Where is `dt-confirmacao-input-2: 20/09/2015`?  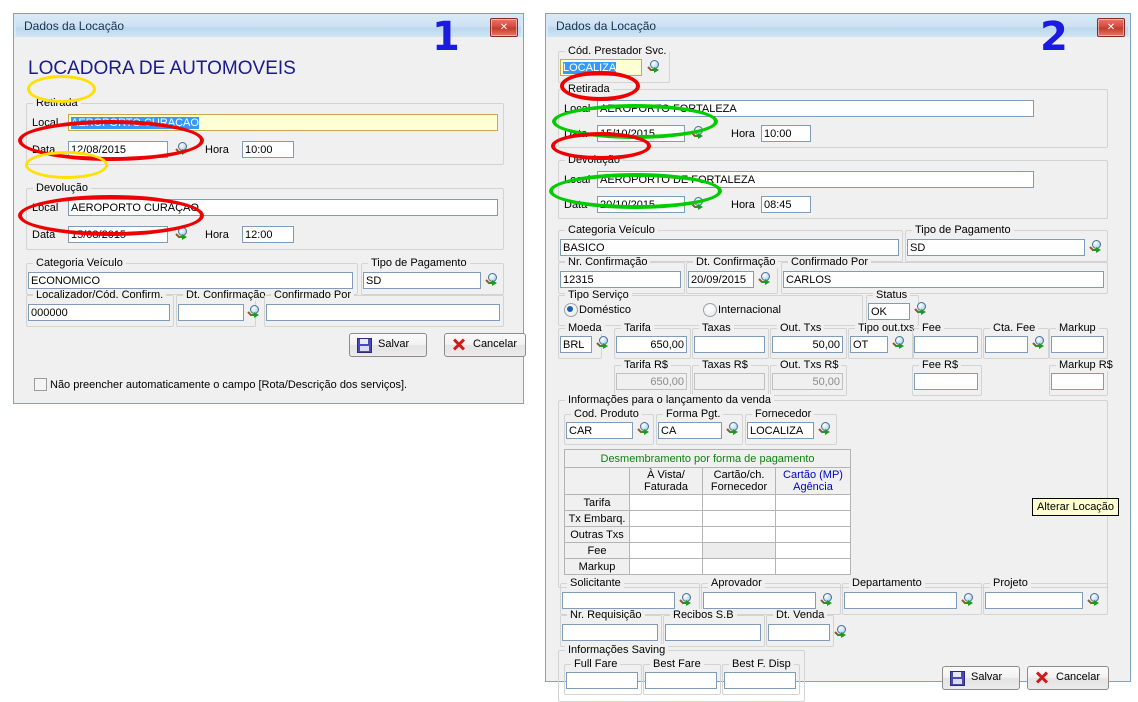 dt-confirmacao-input-2: 20/09/2015 is located at coordinates (721, 279).